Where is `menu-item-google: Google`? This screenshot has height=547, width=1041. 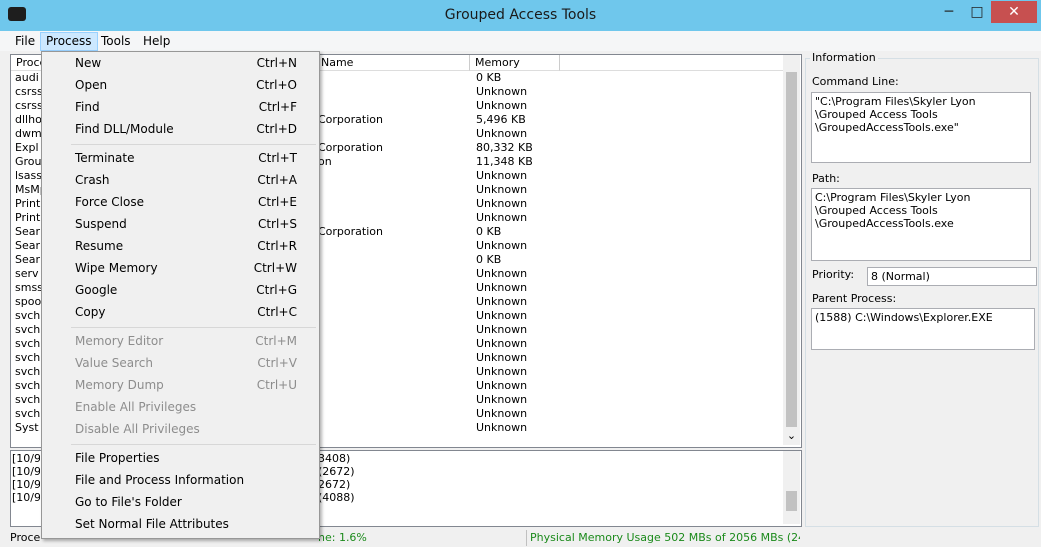
menu-item-google: Google is located at coordinates (96, 290).